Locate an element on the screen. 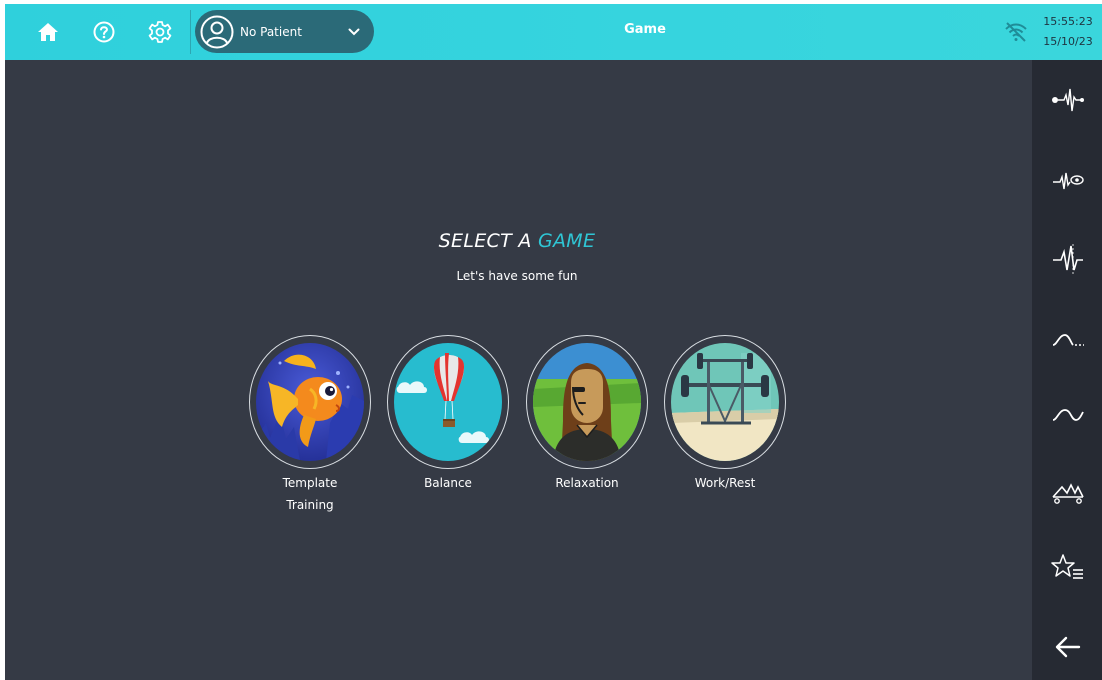 This screenshot has height=680, width=1102. game-label: Work/Rest is located at coordinates (725, 483).